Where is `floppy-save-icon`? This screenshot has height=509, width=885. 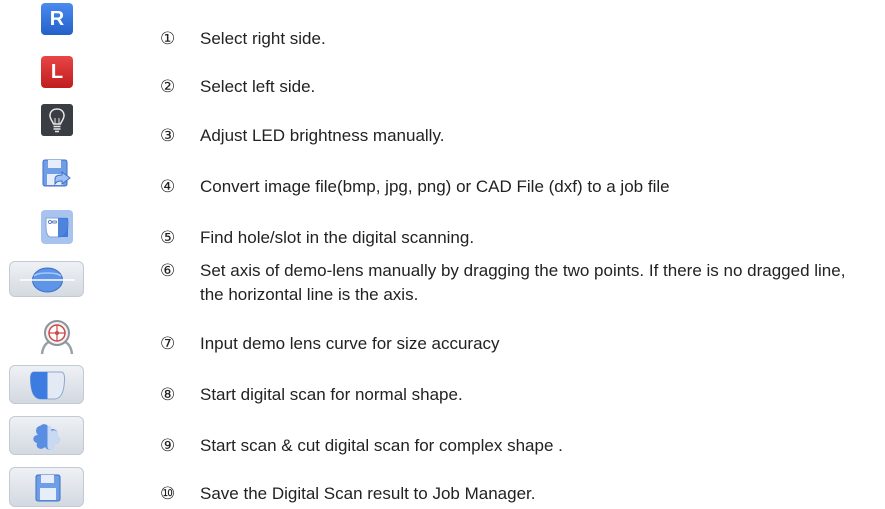 floppy-save-icon is located at coordinates (48, 488).